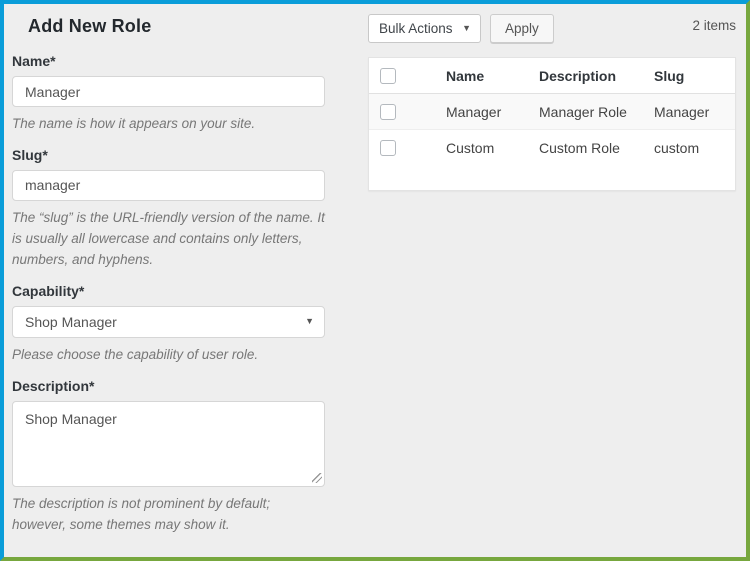 The image size is (750, 561). I want to click on capability-label: Capability*, so click(48, 290).